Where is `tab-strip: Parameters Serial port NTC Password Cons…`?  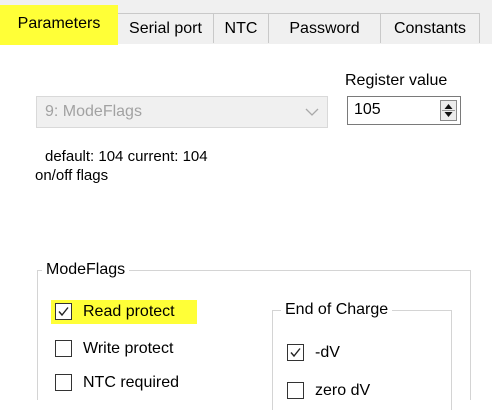
tab-strip: Parameters Serial port NTC Password Cons… is located at coordinates (246, 22).